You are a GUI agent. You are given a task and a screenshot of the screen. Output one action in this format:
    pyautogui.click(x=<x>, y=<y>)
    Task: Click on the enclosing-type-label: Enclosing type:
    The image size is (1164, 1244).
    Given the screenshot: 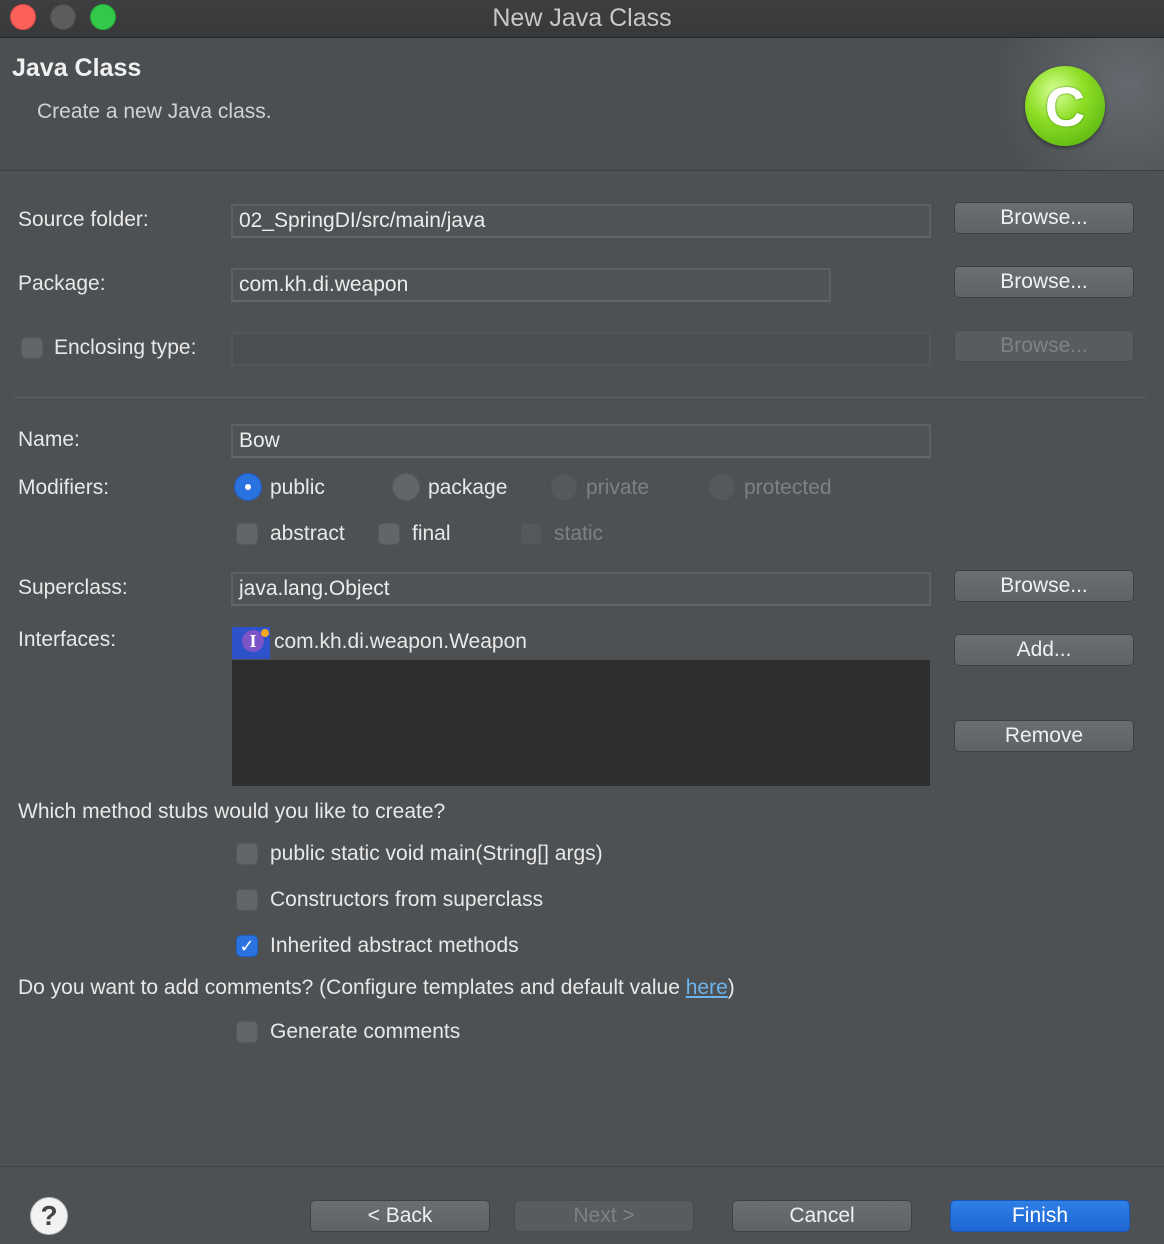 What is the action you would take?
    pyautogui.click(x=125, y=347)
    